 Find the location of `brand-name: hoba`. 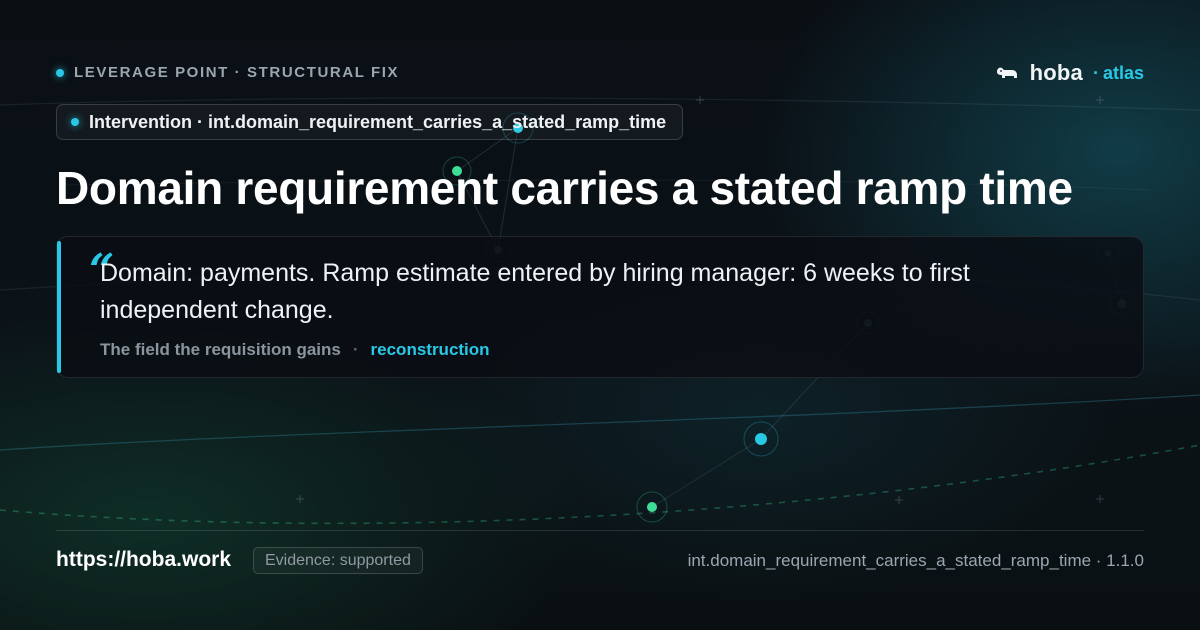

brand-name: hoba is located at coordinates (1056, 72).